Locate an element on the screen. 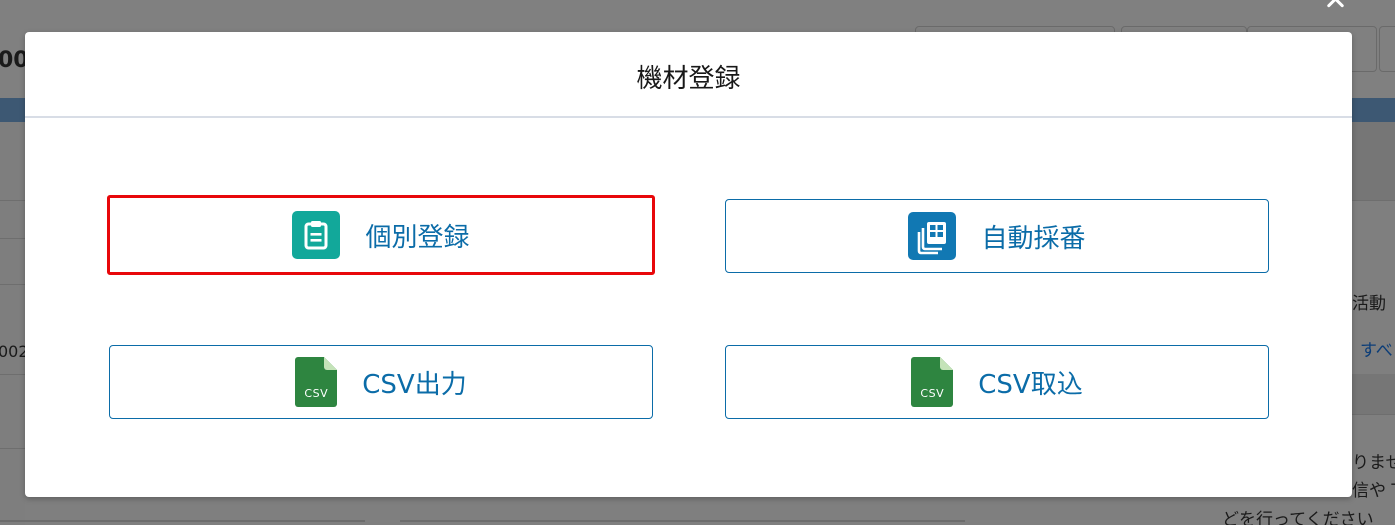 The width and height of the screenshot is (1395, 525). csv-import-label: CSV取込 is located at coordinates (1030, 384).